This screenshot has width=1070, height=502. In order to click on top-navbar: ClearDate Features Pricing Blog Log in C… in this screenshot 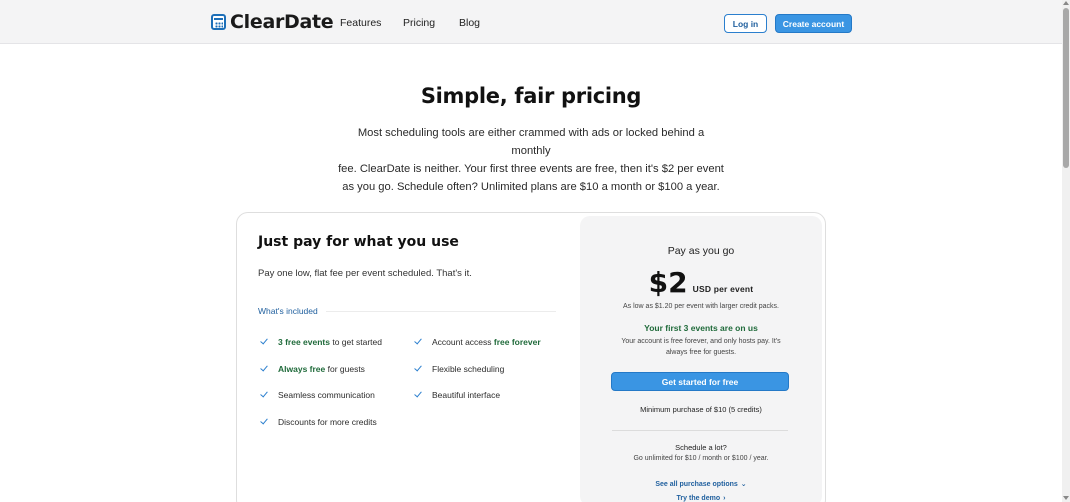, I will do `click(531, 22)`.